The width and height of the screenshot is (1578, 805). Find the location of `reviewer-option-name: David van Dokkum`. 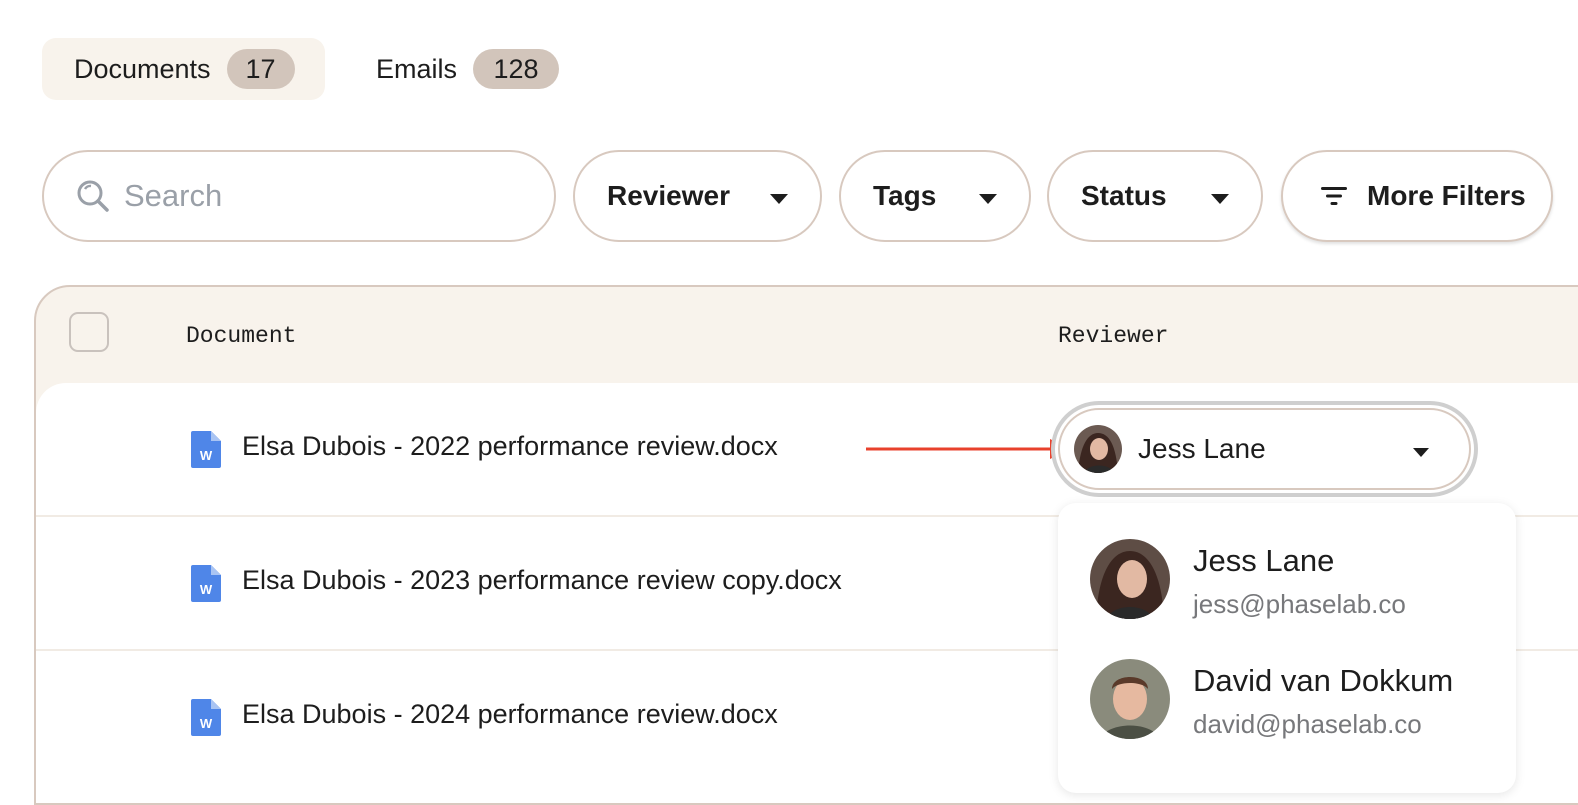

reviewer-option-name: David van Dokkum is located at coordinates (1323, 680).